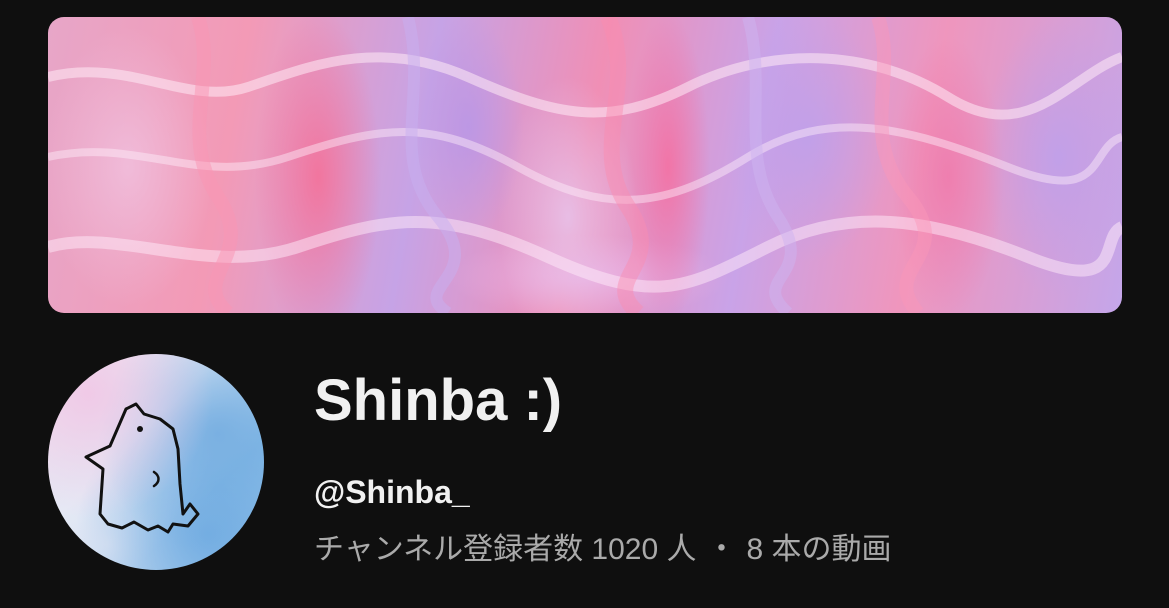 The width and height of the screenshot is (1169, 608). I want to click on subscriber-count: チャンネル登録者数 1020 人, so click(505, 549).